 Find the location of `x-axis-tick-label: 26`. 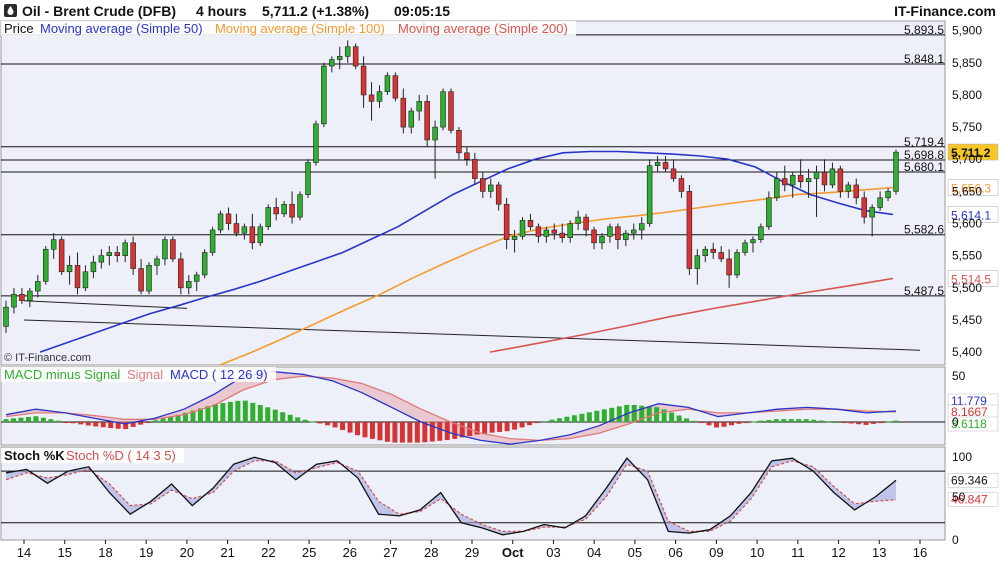

x-axis-tick-label: 26 is located at coordinates (350, 552).